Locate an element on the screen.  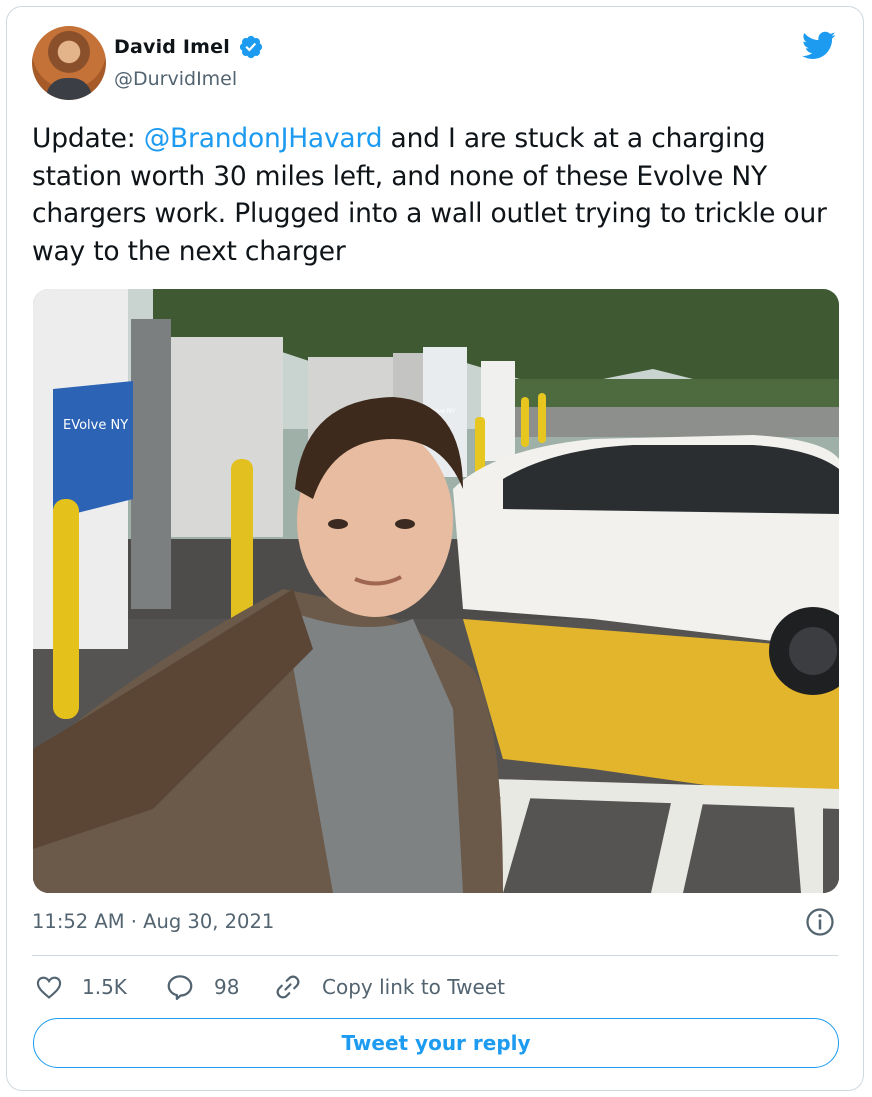
author-name: David Imel is located at coordinates (172, 47).